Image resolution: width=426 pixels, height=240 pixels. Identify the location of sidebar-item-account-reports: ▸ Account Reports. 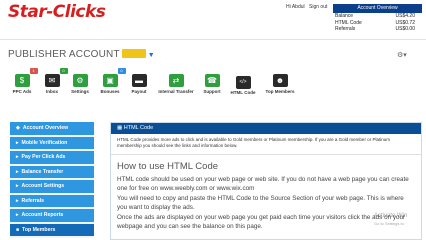
(52, 216).